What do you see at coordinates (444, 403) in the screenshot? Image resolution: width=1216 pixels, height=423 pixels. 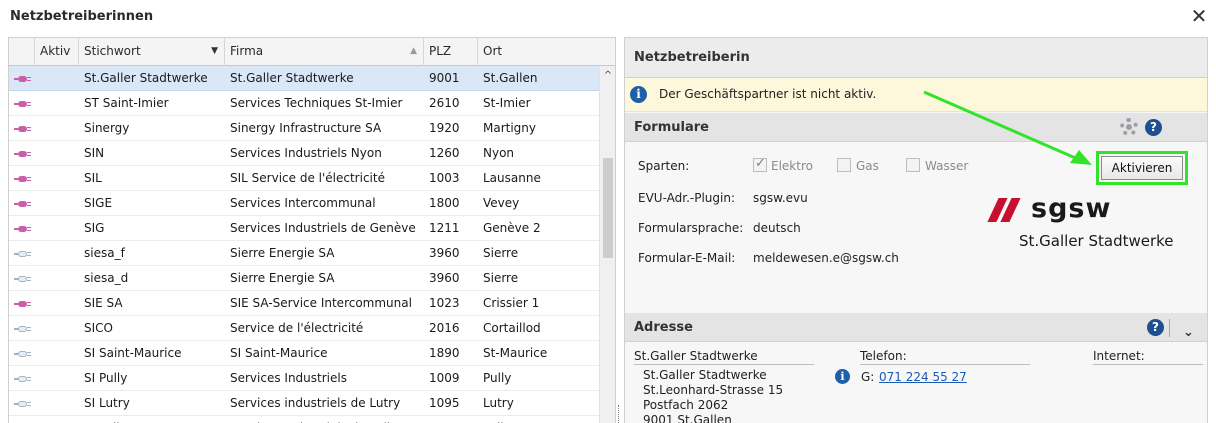 I see `plz-cell: 1095` at bounding box center [444, 403].